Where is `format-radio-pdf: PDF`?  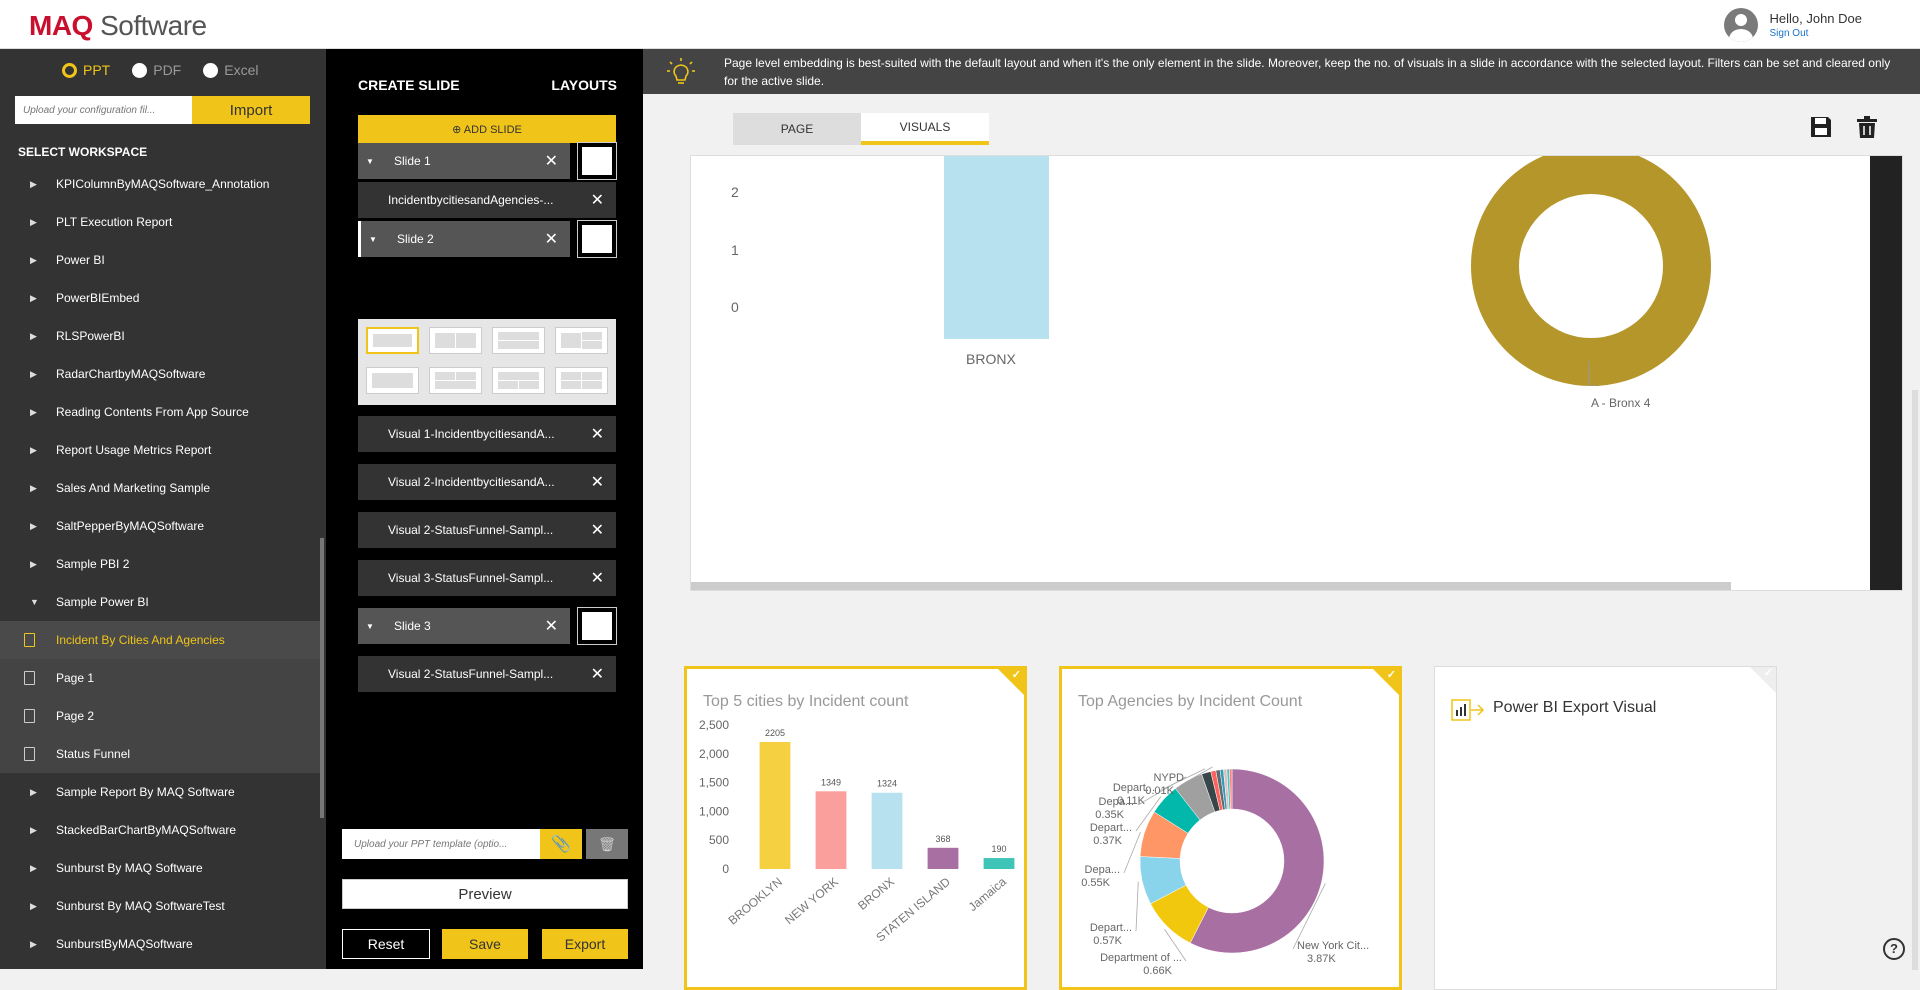
format-radio-pdf: PDF is located at coordinates (156, 70).